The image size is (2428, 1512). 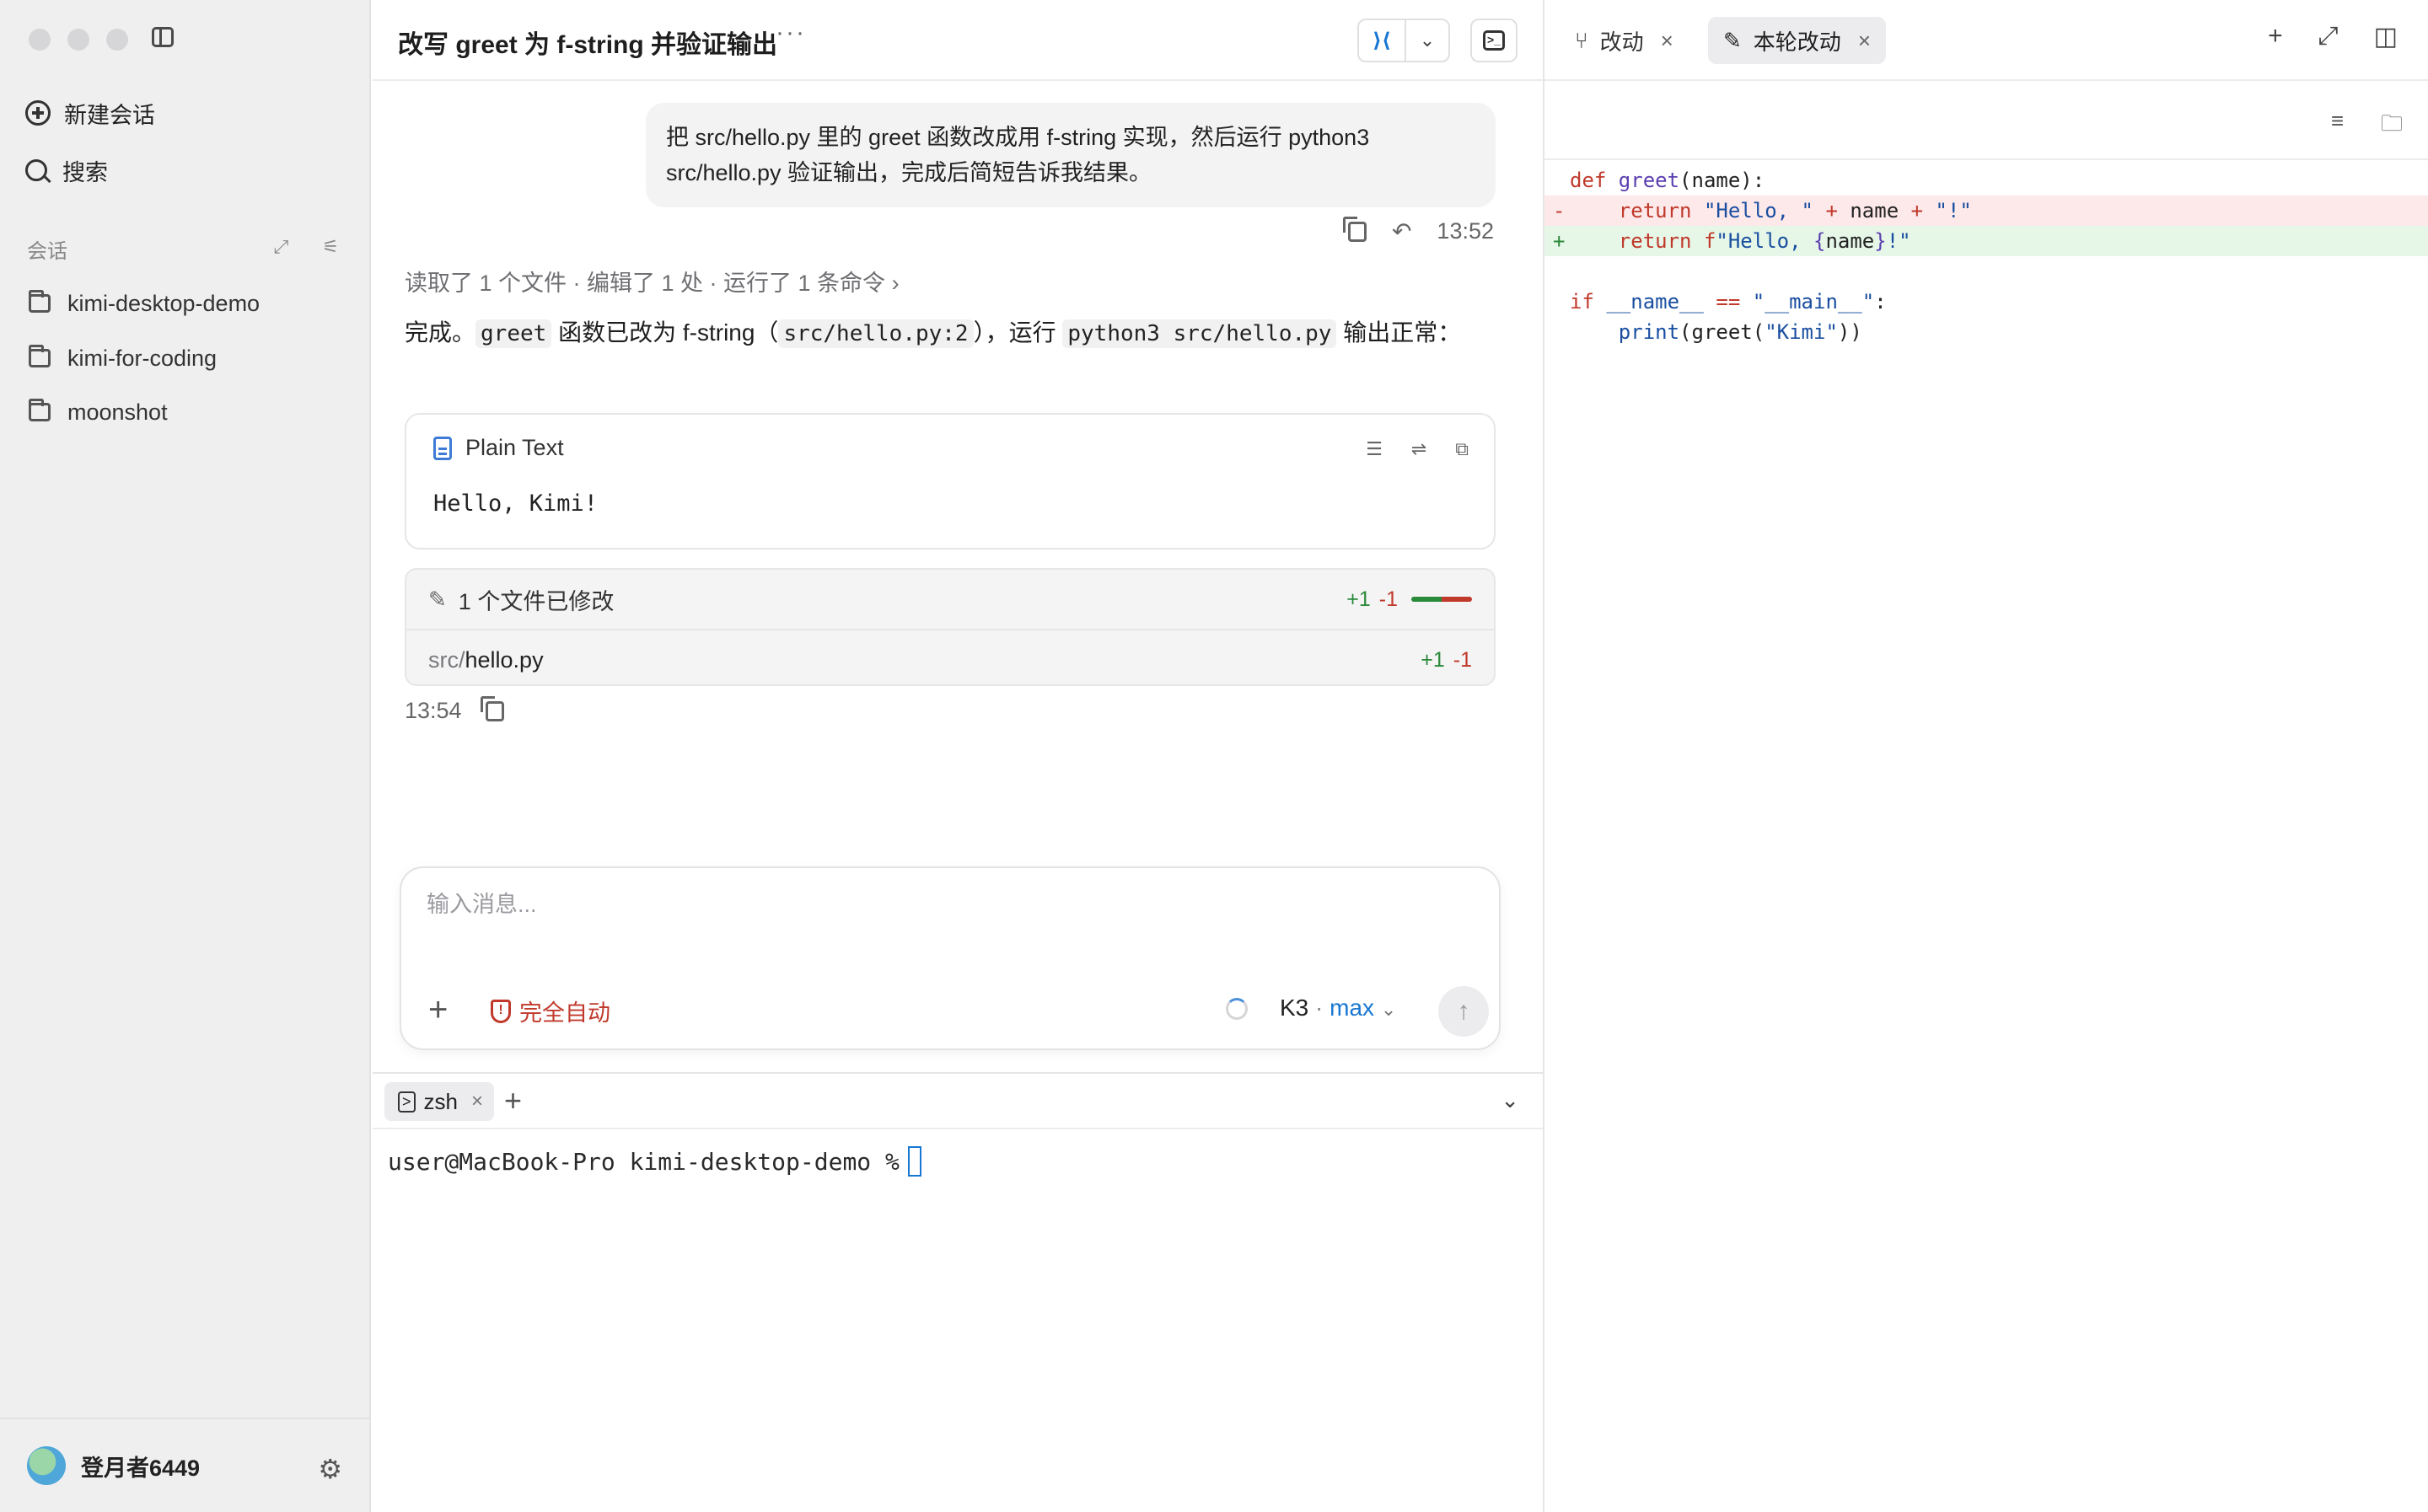 What do you see at coordinates (1649, 332) in the screenshot?
I see `code-token: print` at bounding box center [1649, 332].